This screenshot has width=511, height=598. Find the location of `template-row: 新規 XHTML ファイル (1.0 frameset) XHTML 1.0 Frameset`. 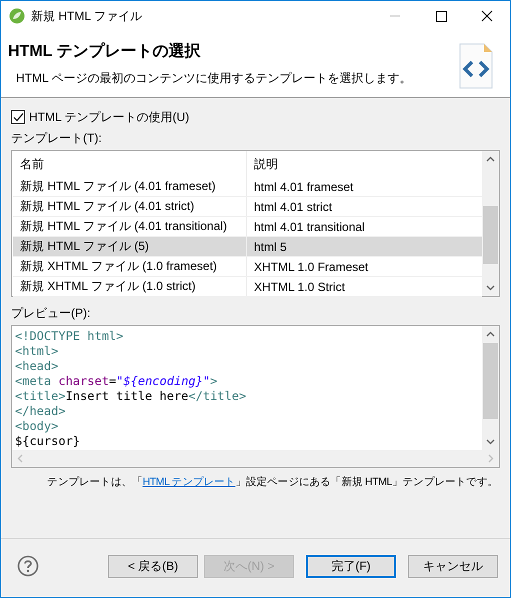

template-row: 新規 XHTML ファイル (1.0 frameset) XHTML 1.0 Frameset is located at coordinates (247, 267).